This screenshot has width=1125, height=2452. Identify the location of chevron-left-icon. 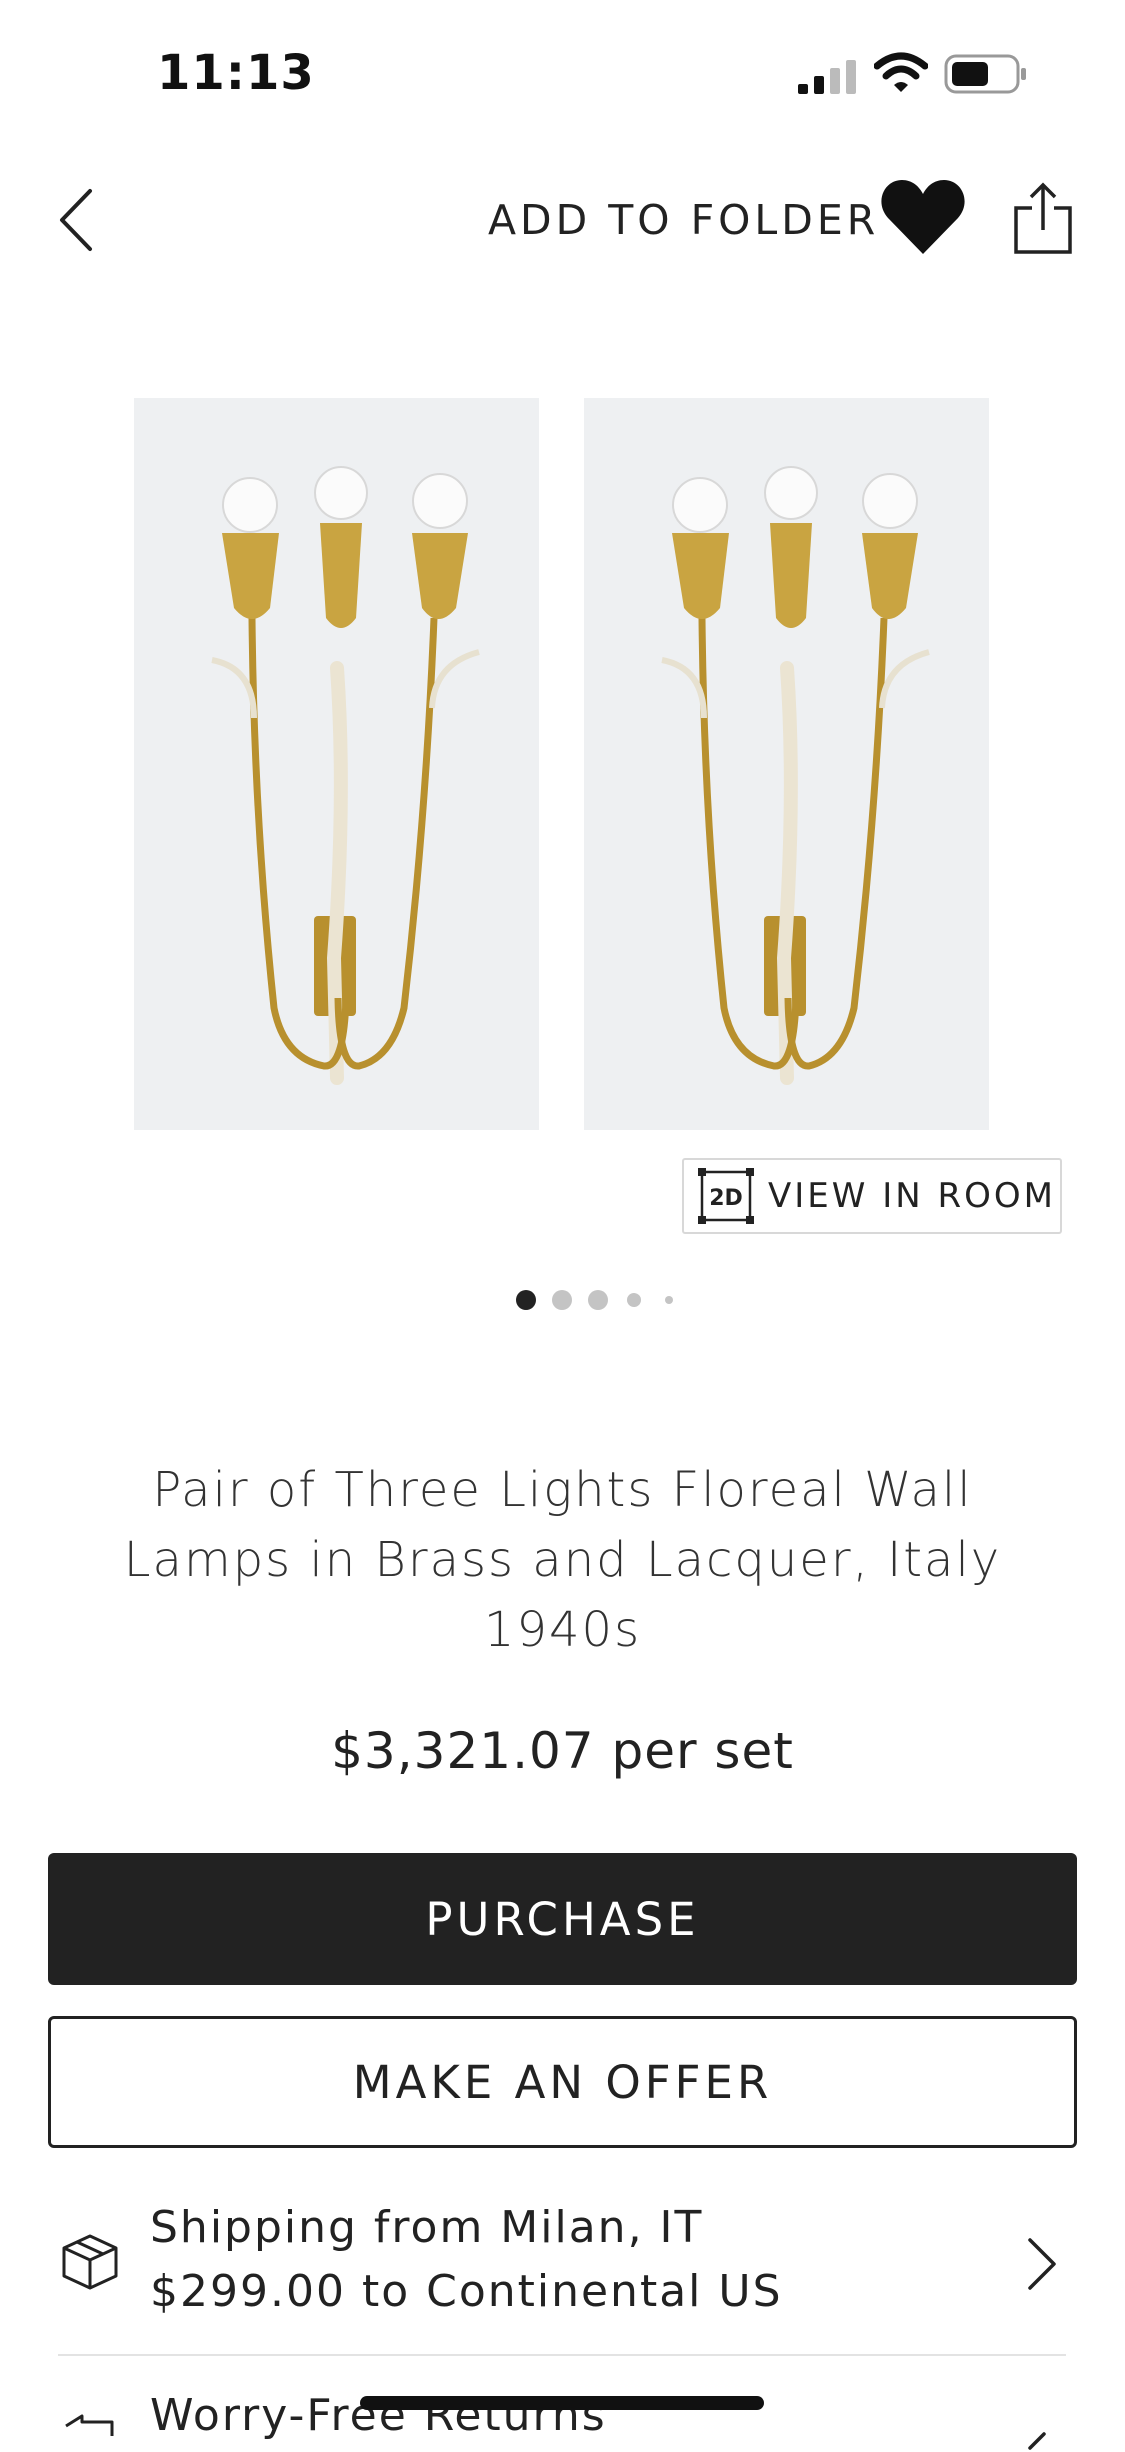
(76, 220).